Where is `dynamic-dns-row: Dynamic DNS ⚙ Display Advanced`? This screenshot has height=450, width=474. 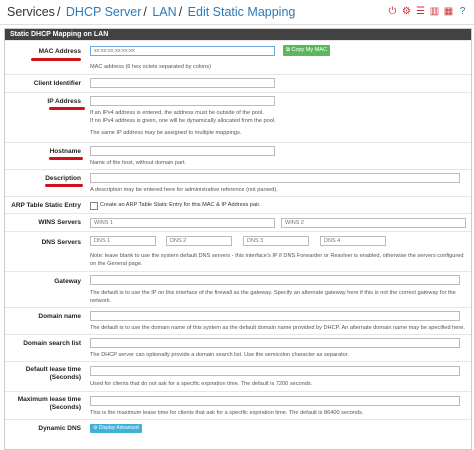 dynamic-dns-row: Dynamic DNS ⚙ Display Advanced is located at coordinates (238, 426).